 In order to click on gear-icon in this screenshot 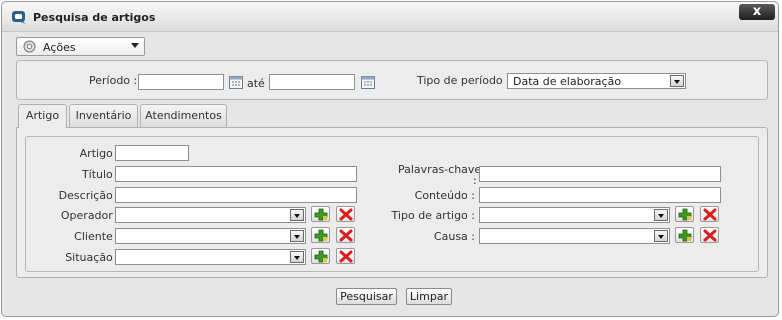, I will do `click(29, 46)`.